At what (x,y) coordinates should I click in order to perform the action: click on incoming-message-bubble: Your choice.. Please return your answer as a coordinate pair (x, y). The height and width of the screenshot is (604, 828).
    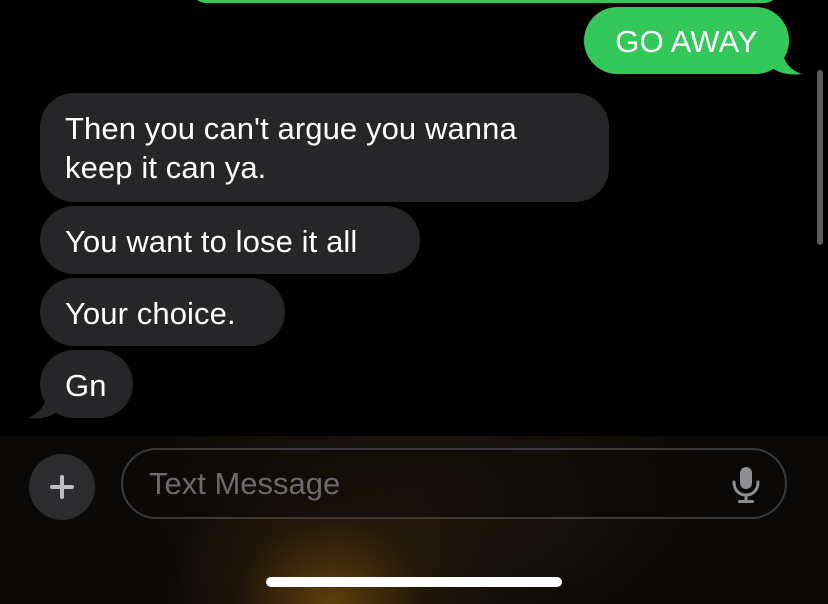
    Looking at the image, I should click on (162, 312).